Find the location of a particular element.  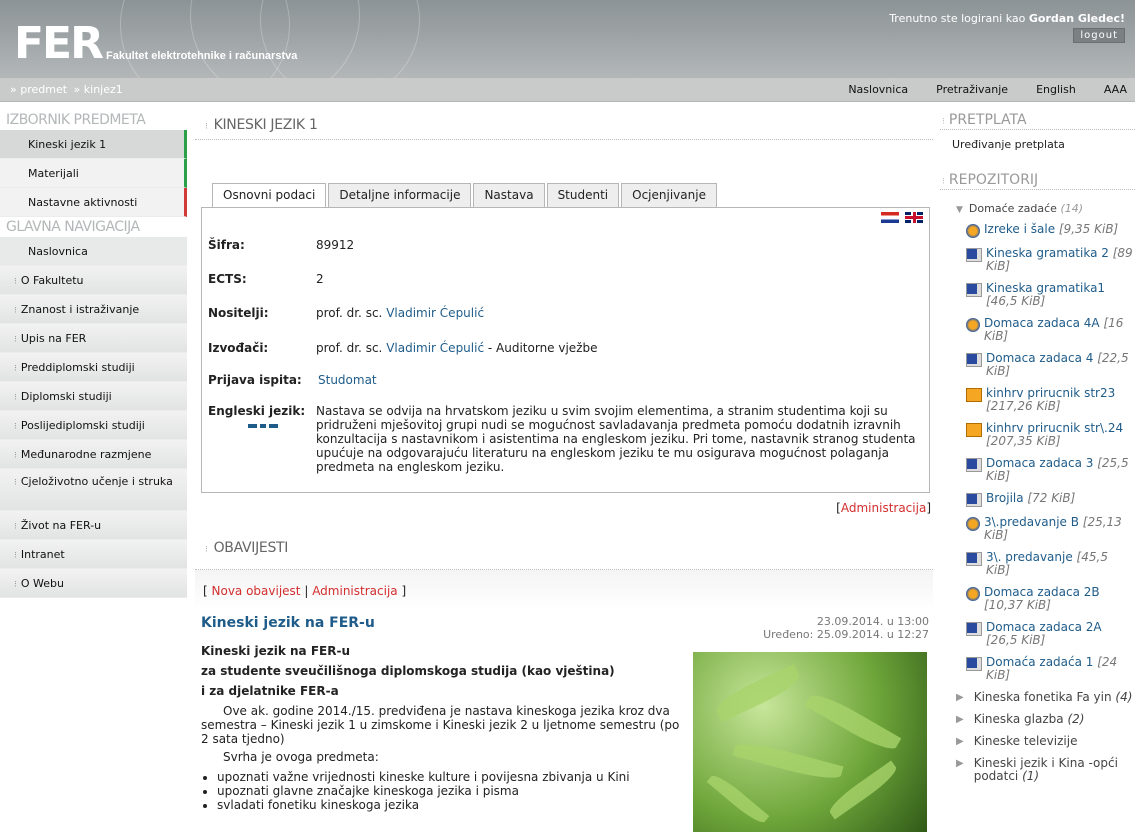

nav-font-size: AAA is located at coordinates (1115, 89).